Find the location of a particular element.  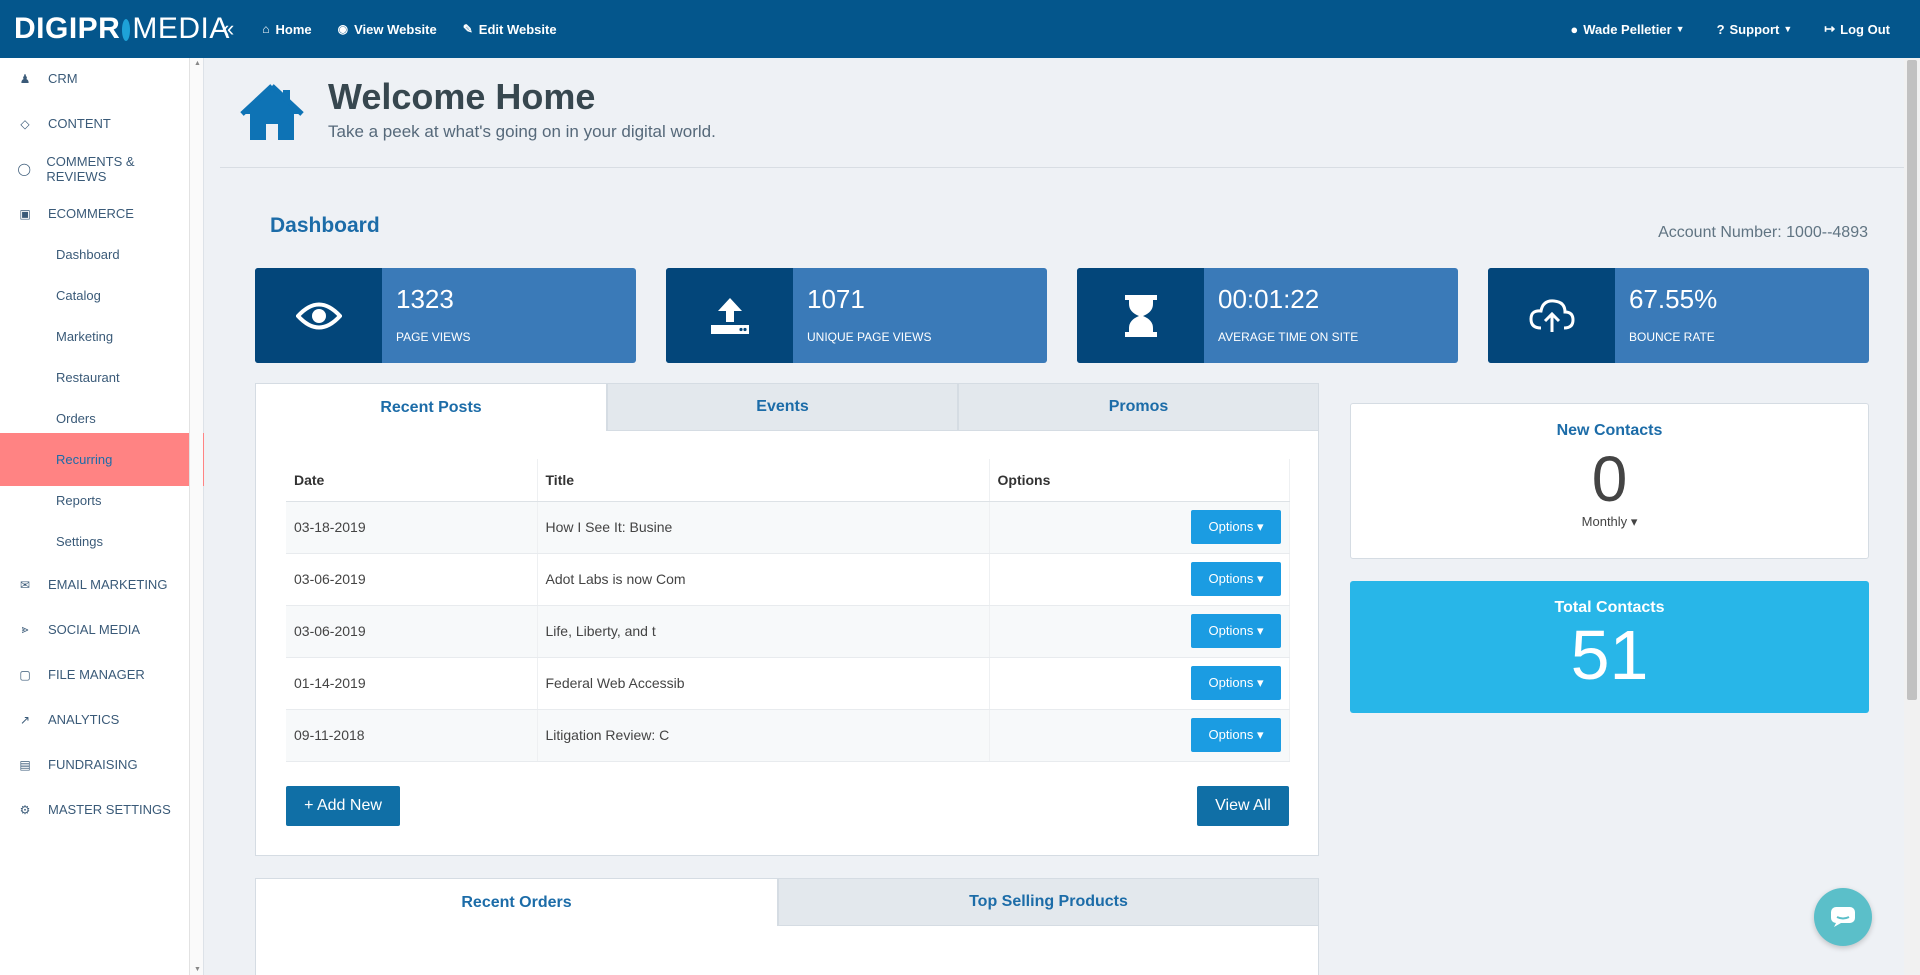

comment-icon: ◯ is located at coordinates (24, 168).